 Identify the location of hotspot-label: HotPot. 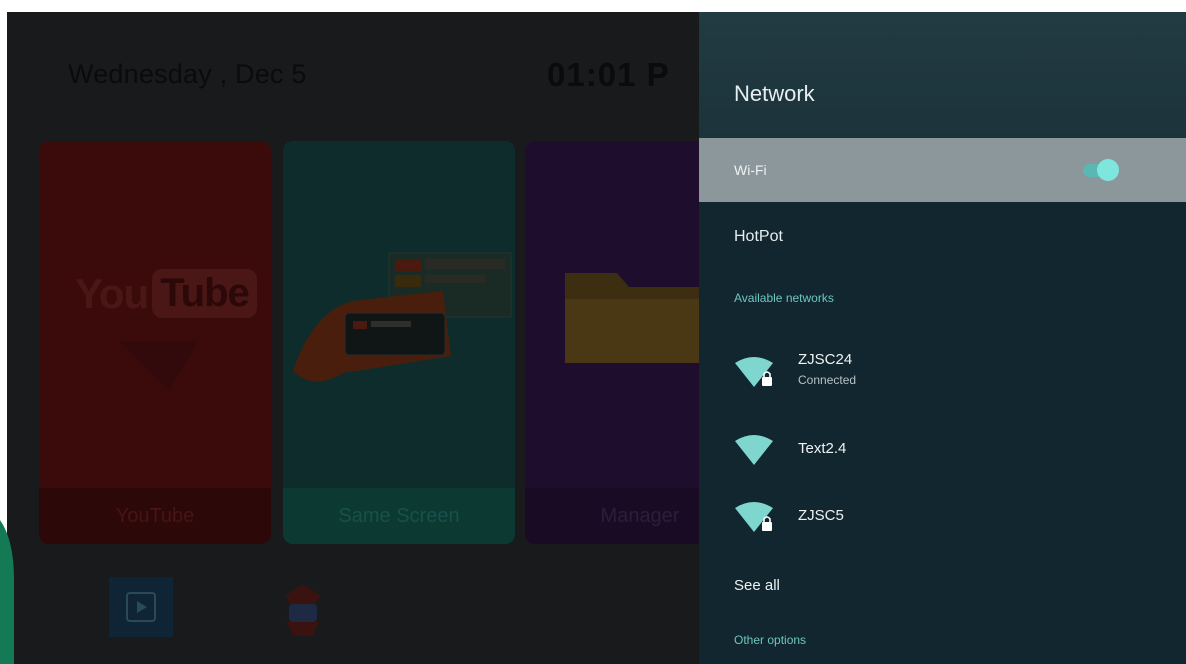
(758, 236).